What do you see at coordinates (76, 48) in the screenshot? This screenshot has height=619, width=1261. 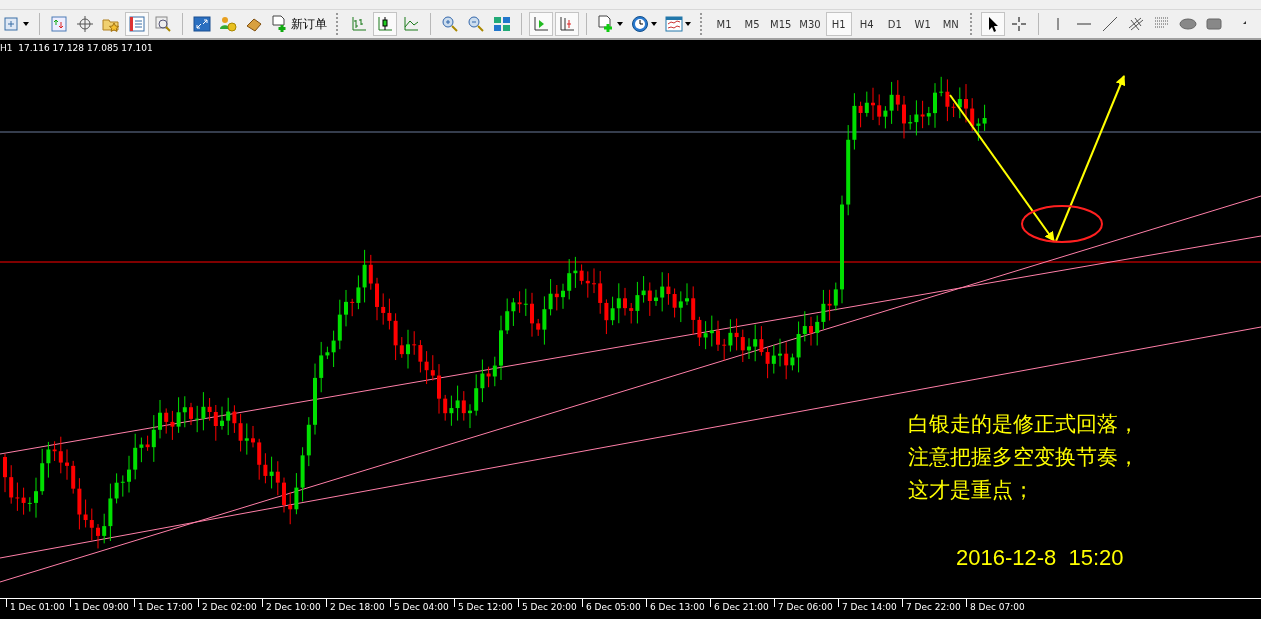 I see `price-header: H1 17.116 17.128 17.085 17.101` at bounding box center [76, 48].